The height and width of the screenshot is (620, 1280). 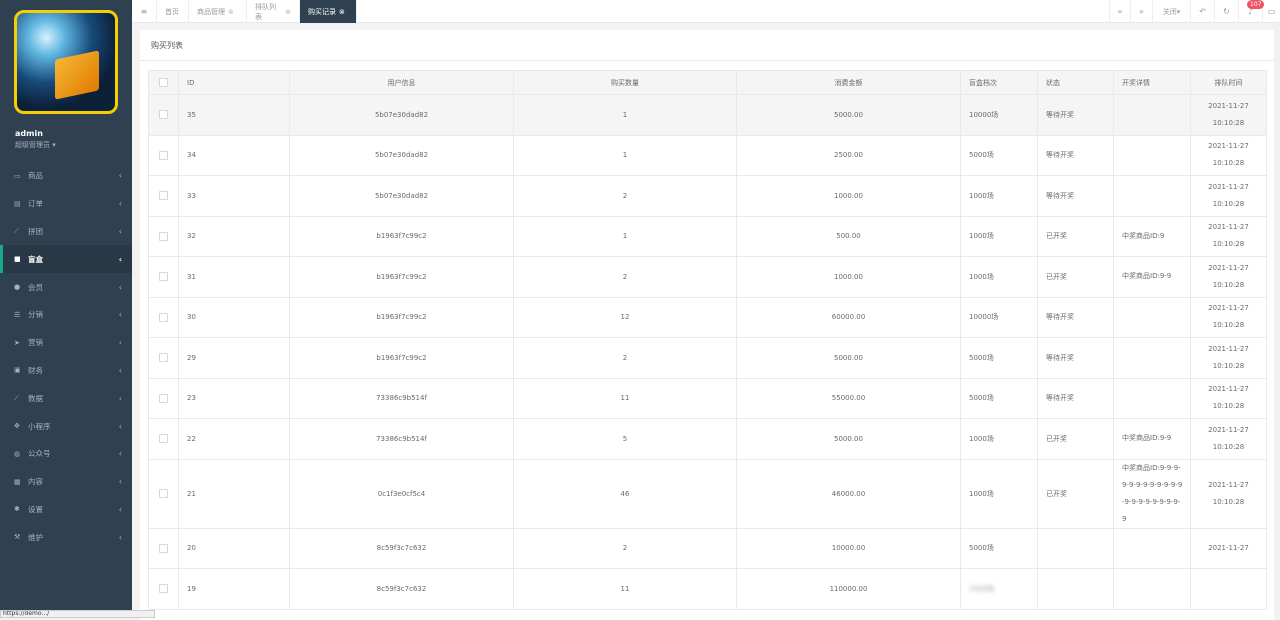 I want to click on panel-title: 购买列表, so click(x=167, y=45).